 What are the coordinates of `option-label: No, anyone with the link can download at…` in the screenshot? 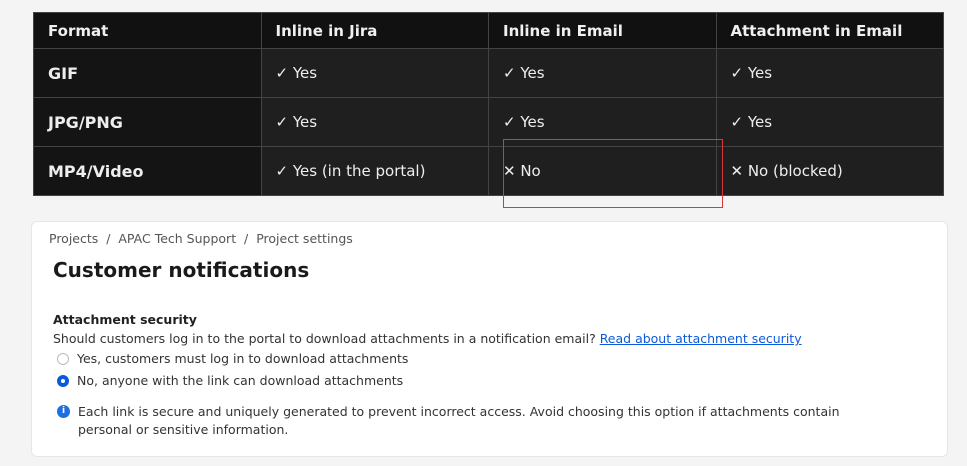 It's located at (240, 380).